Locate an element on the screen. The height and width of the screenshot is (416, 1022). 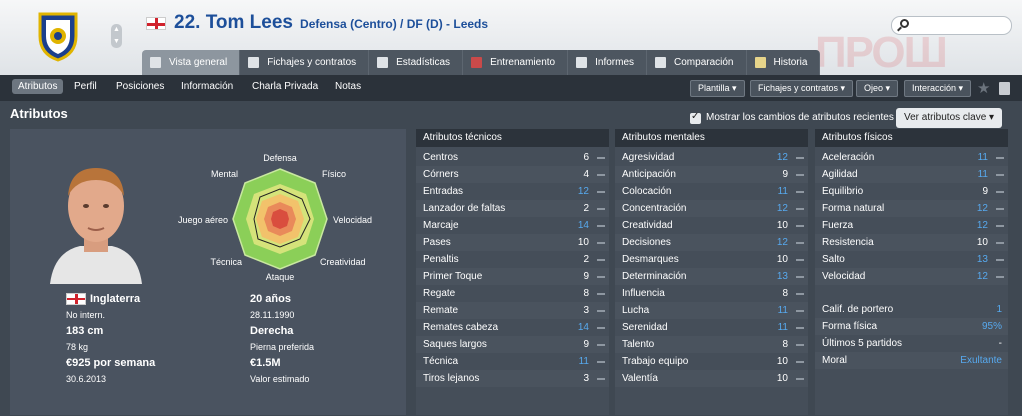
subnav-private-chat: Charla Privada is located at coordinates (285, 86).